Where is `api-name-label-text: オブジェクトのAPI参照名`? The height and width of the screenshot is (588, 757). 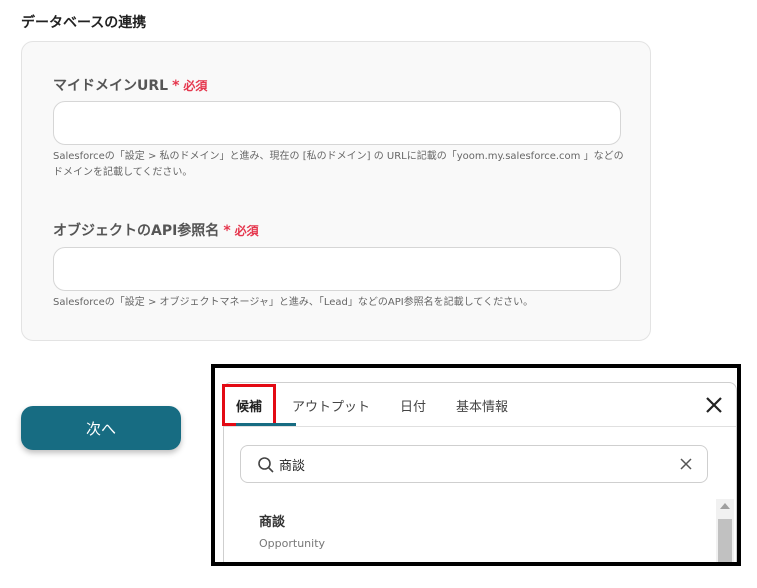 api-name-label-text: オブジェクトのAPI参照名 is located at coordinates (136, 231).